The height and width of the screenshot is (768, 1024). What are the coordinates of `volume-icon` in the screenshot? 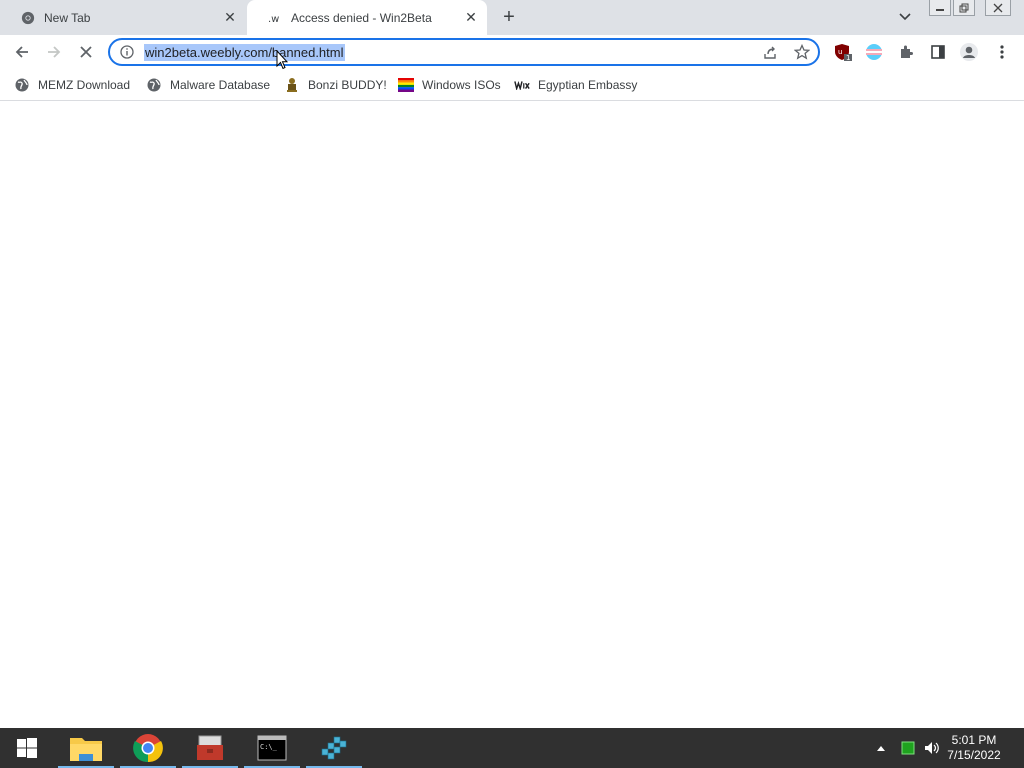 It's located at (932, 748).